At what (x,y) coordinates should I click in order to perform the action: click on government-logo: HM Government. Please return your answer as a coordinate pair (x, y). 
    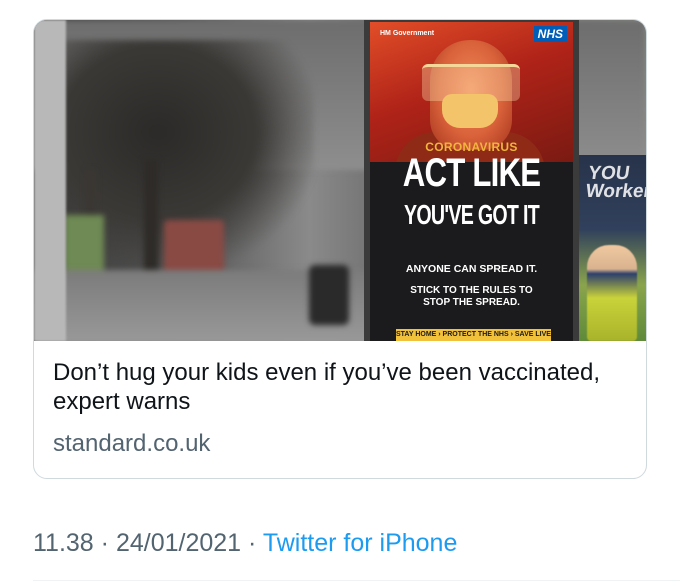
    Looking at the image, I should click on (407, 33).